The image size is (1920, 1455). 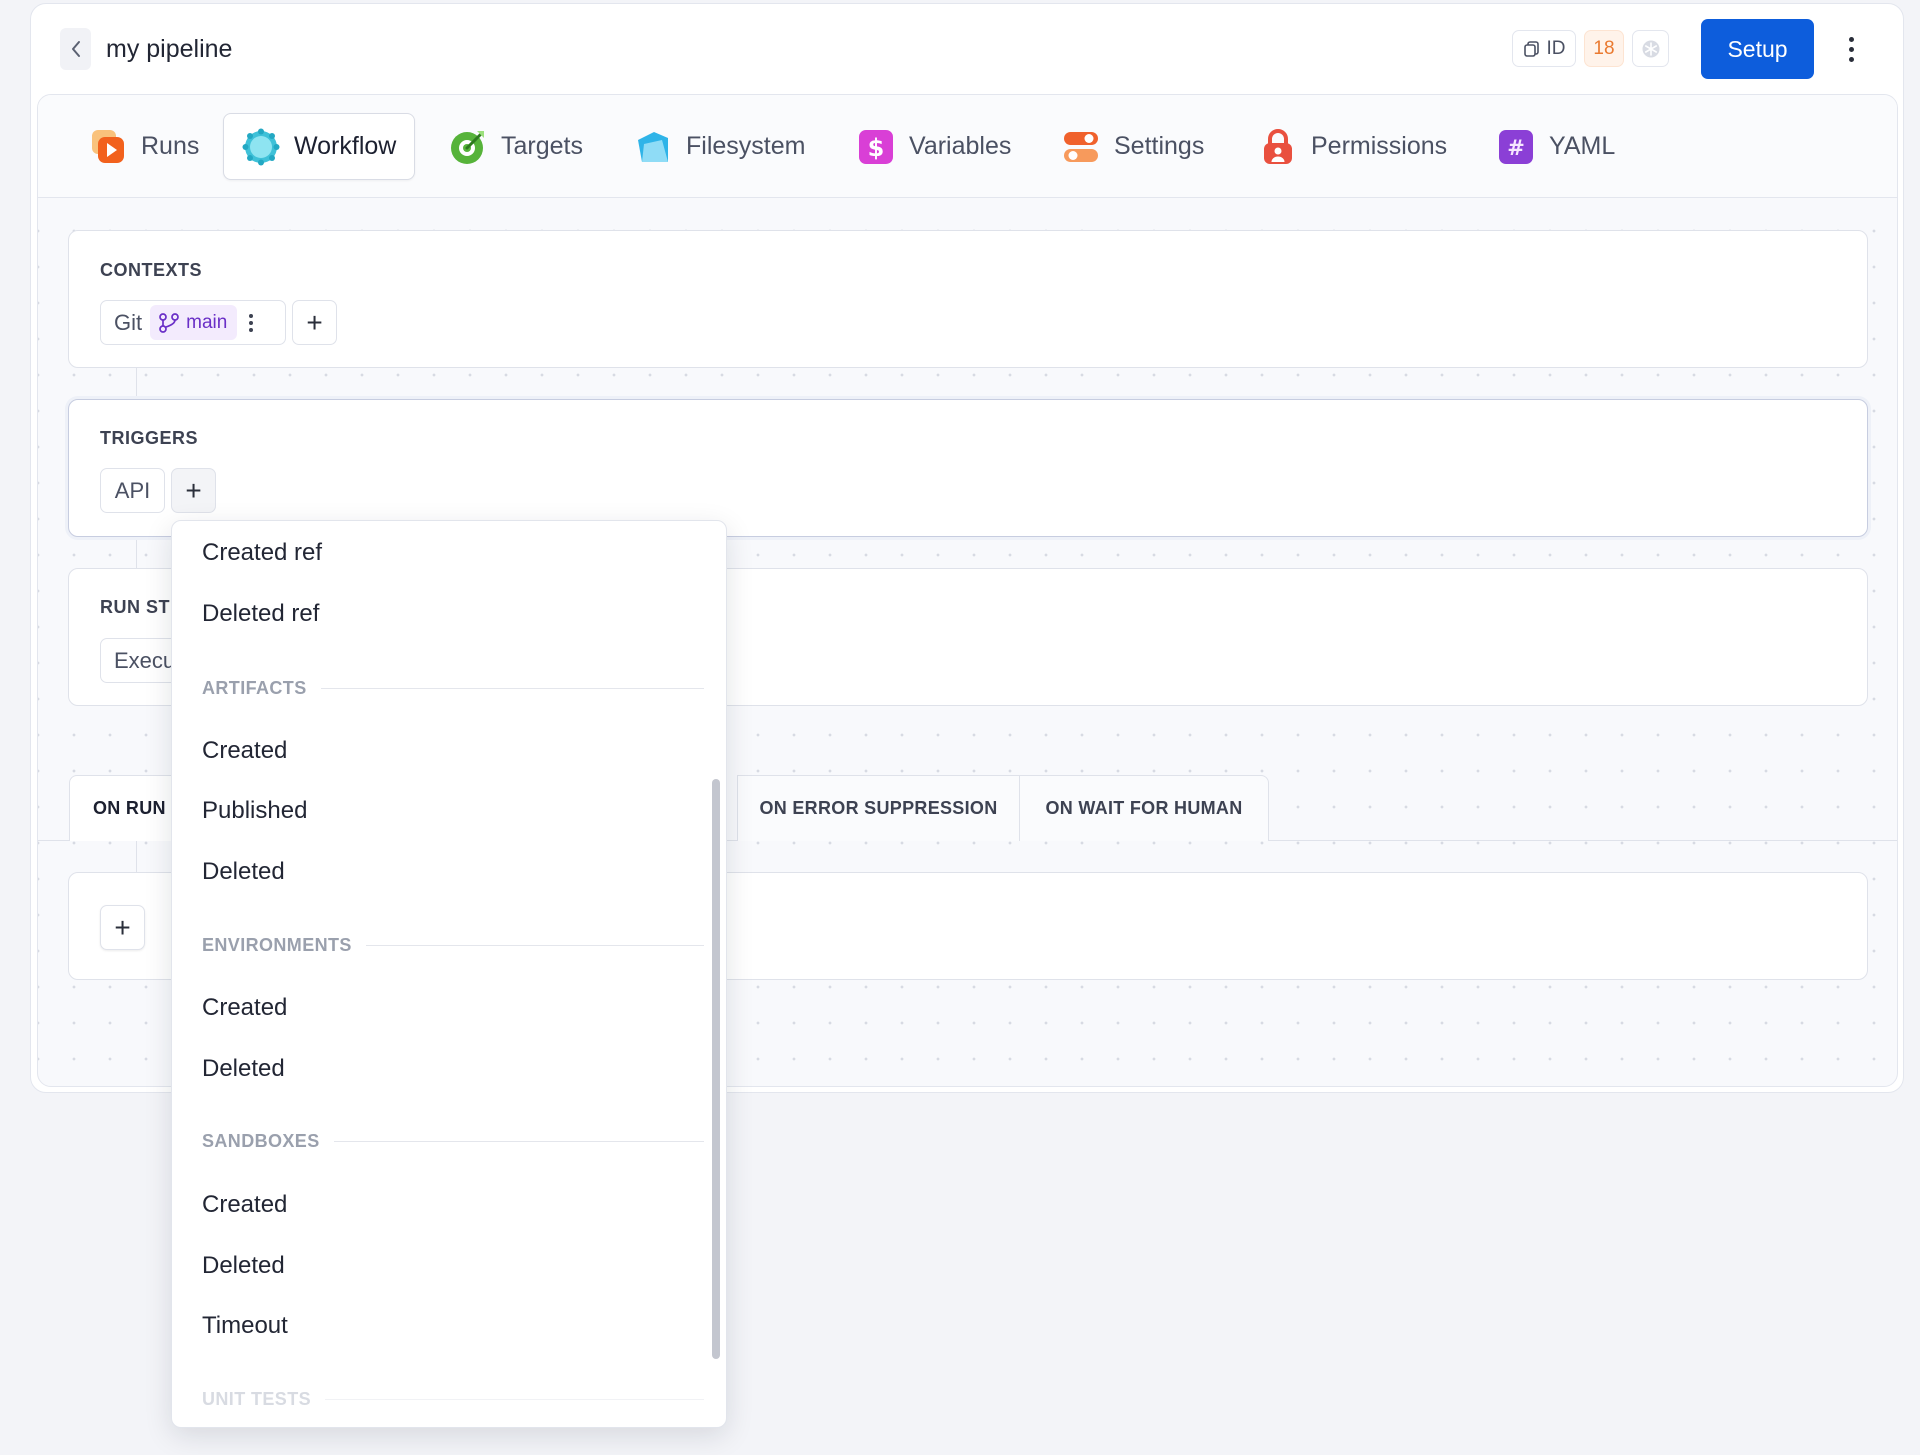 I want to click on tab-on-error-suppression: ON ERROR SUPPRESSION, so click(x=878, y=808).